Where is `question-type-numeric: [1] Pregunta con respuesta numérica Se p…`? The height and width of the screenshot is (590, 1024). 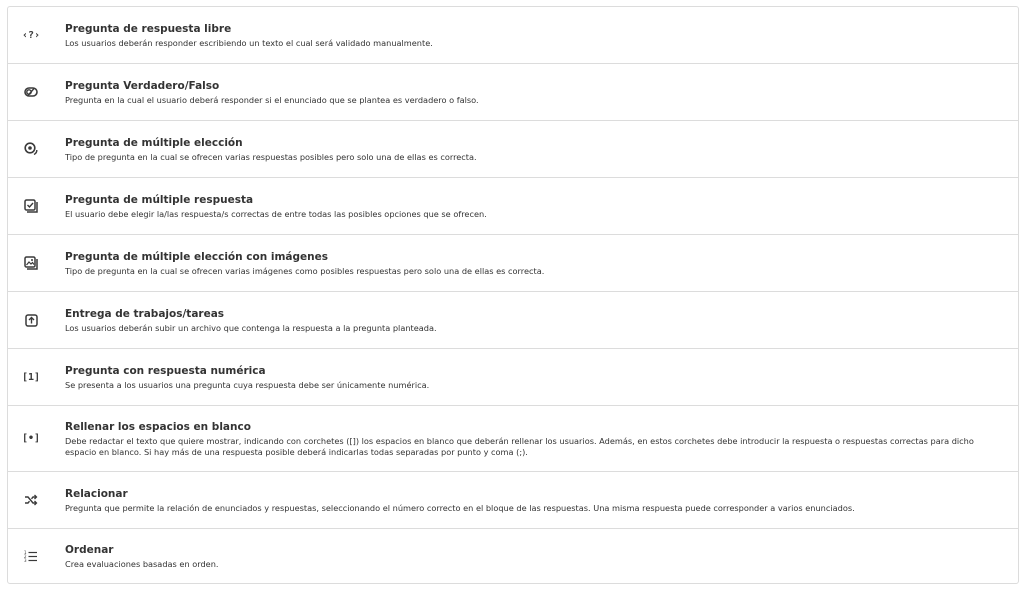 question-type-numeric: [1] Pregunta con respuesta numérica Se p… is located at coordinates (513, 377).